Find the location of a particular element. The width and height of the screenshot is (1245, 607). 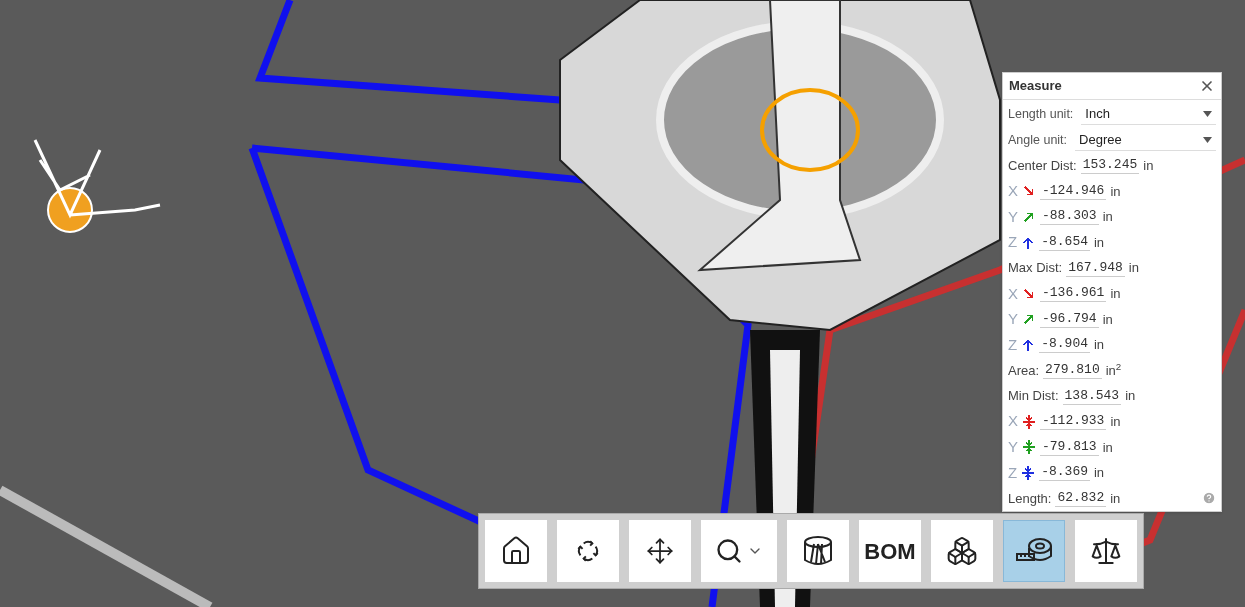

measure-value: 167.948 is located at coordinates (1095, 268).